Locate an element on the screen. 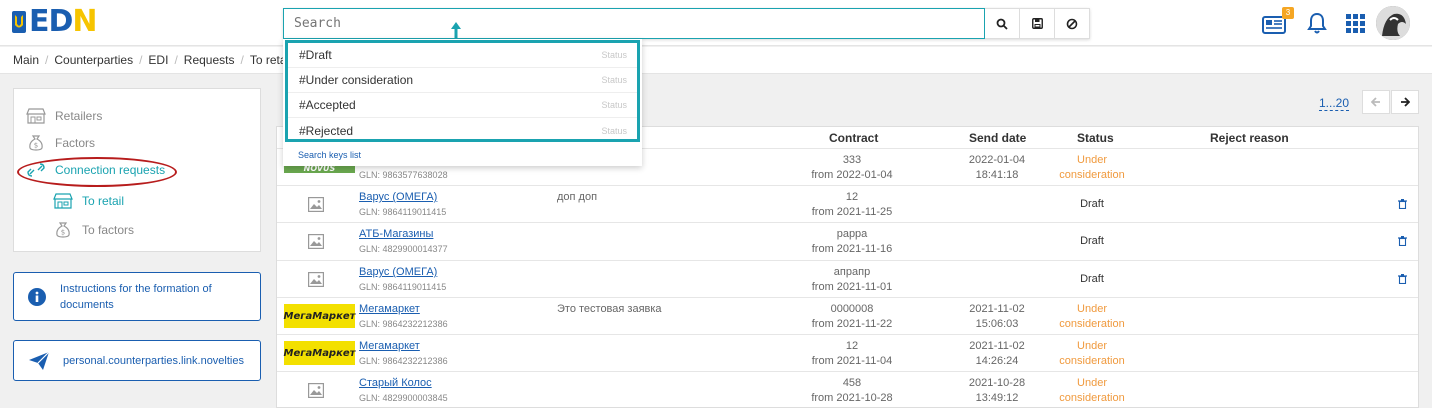  breadcrumb-main: Main is located at coordinates (26, 60).